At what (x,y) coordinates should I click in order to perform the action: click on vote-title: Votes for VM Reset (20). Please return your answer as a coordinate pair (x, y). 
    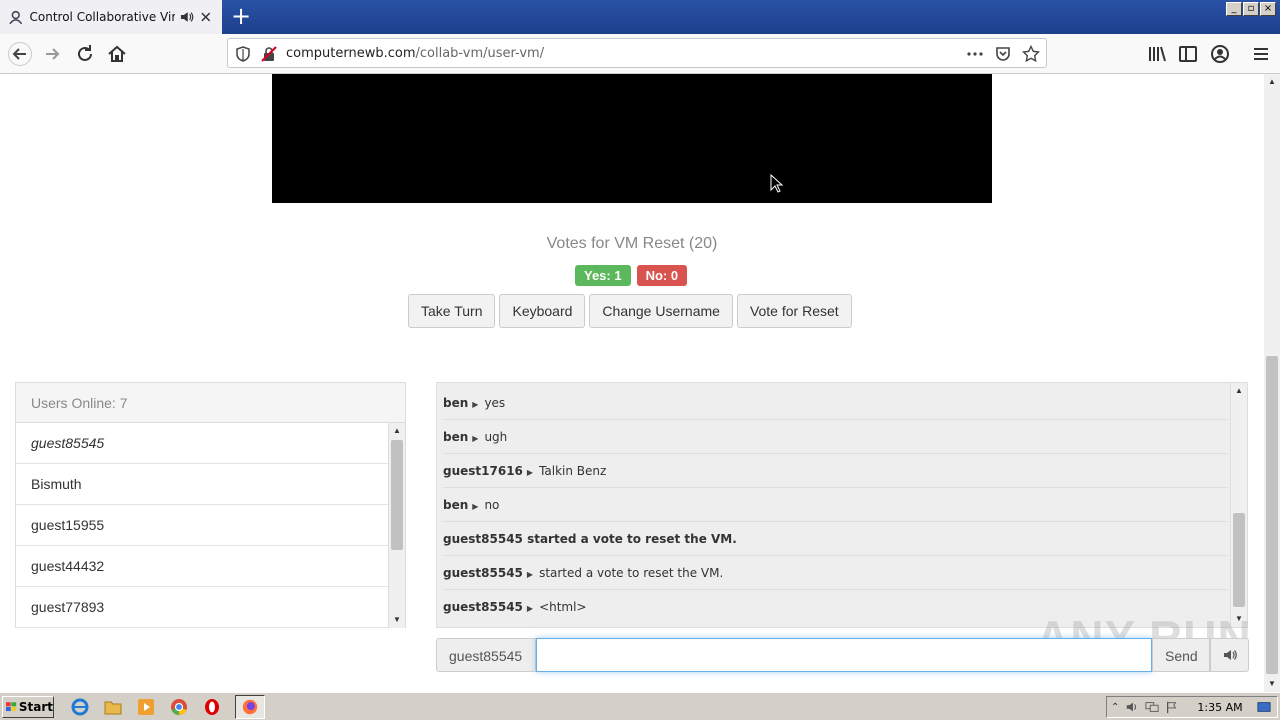
    Looking at the image, I should click on (632, 243).